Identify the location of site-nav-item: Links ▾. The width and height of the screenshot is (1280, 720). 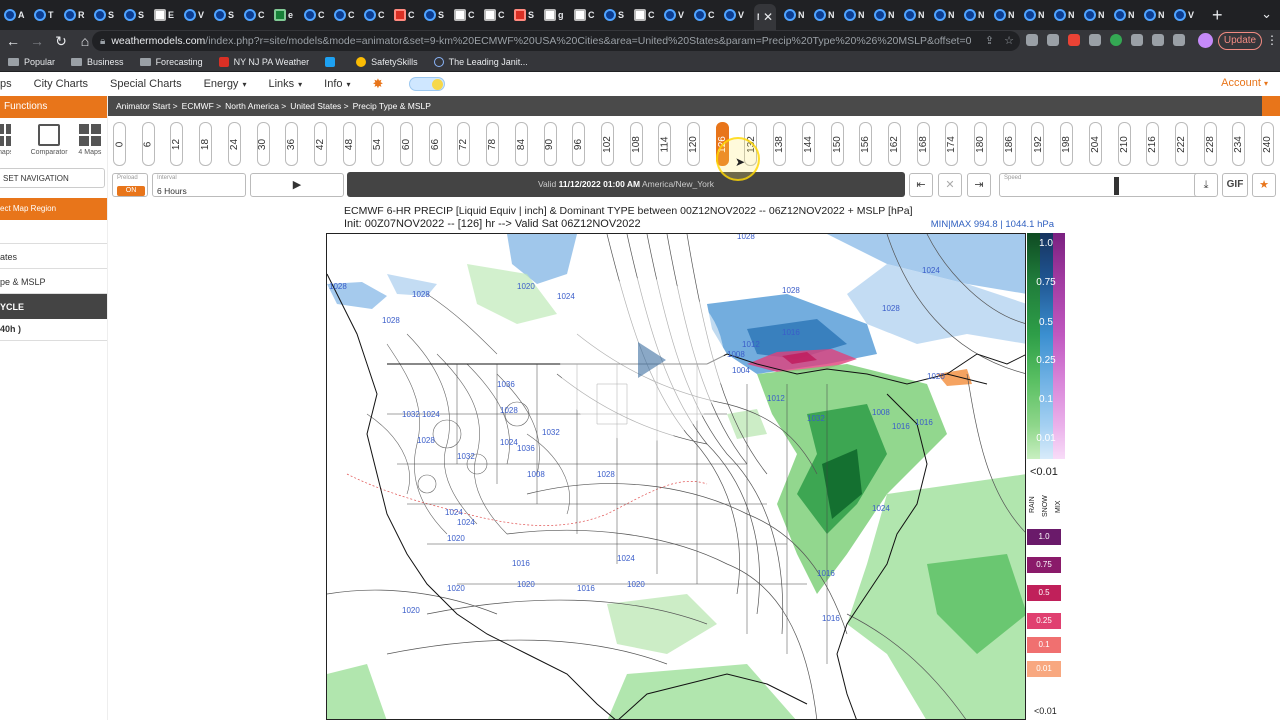
(285, 84).